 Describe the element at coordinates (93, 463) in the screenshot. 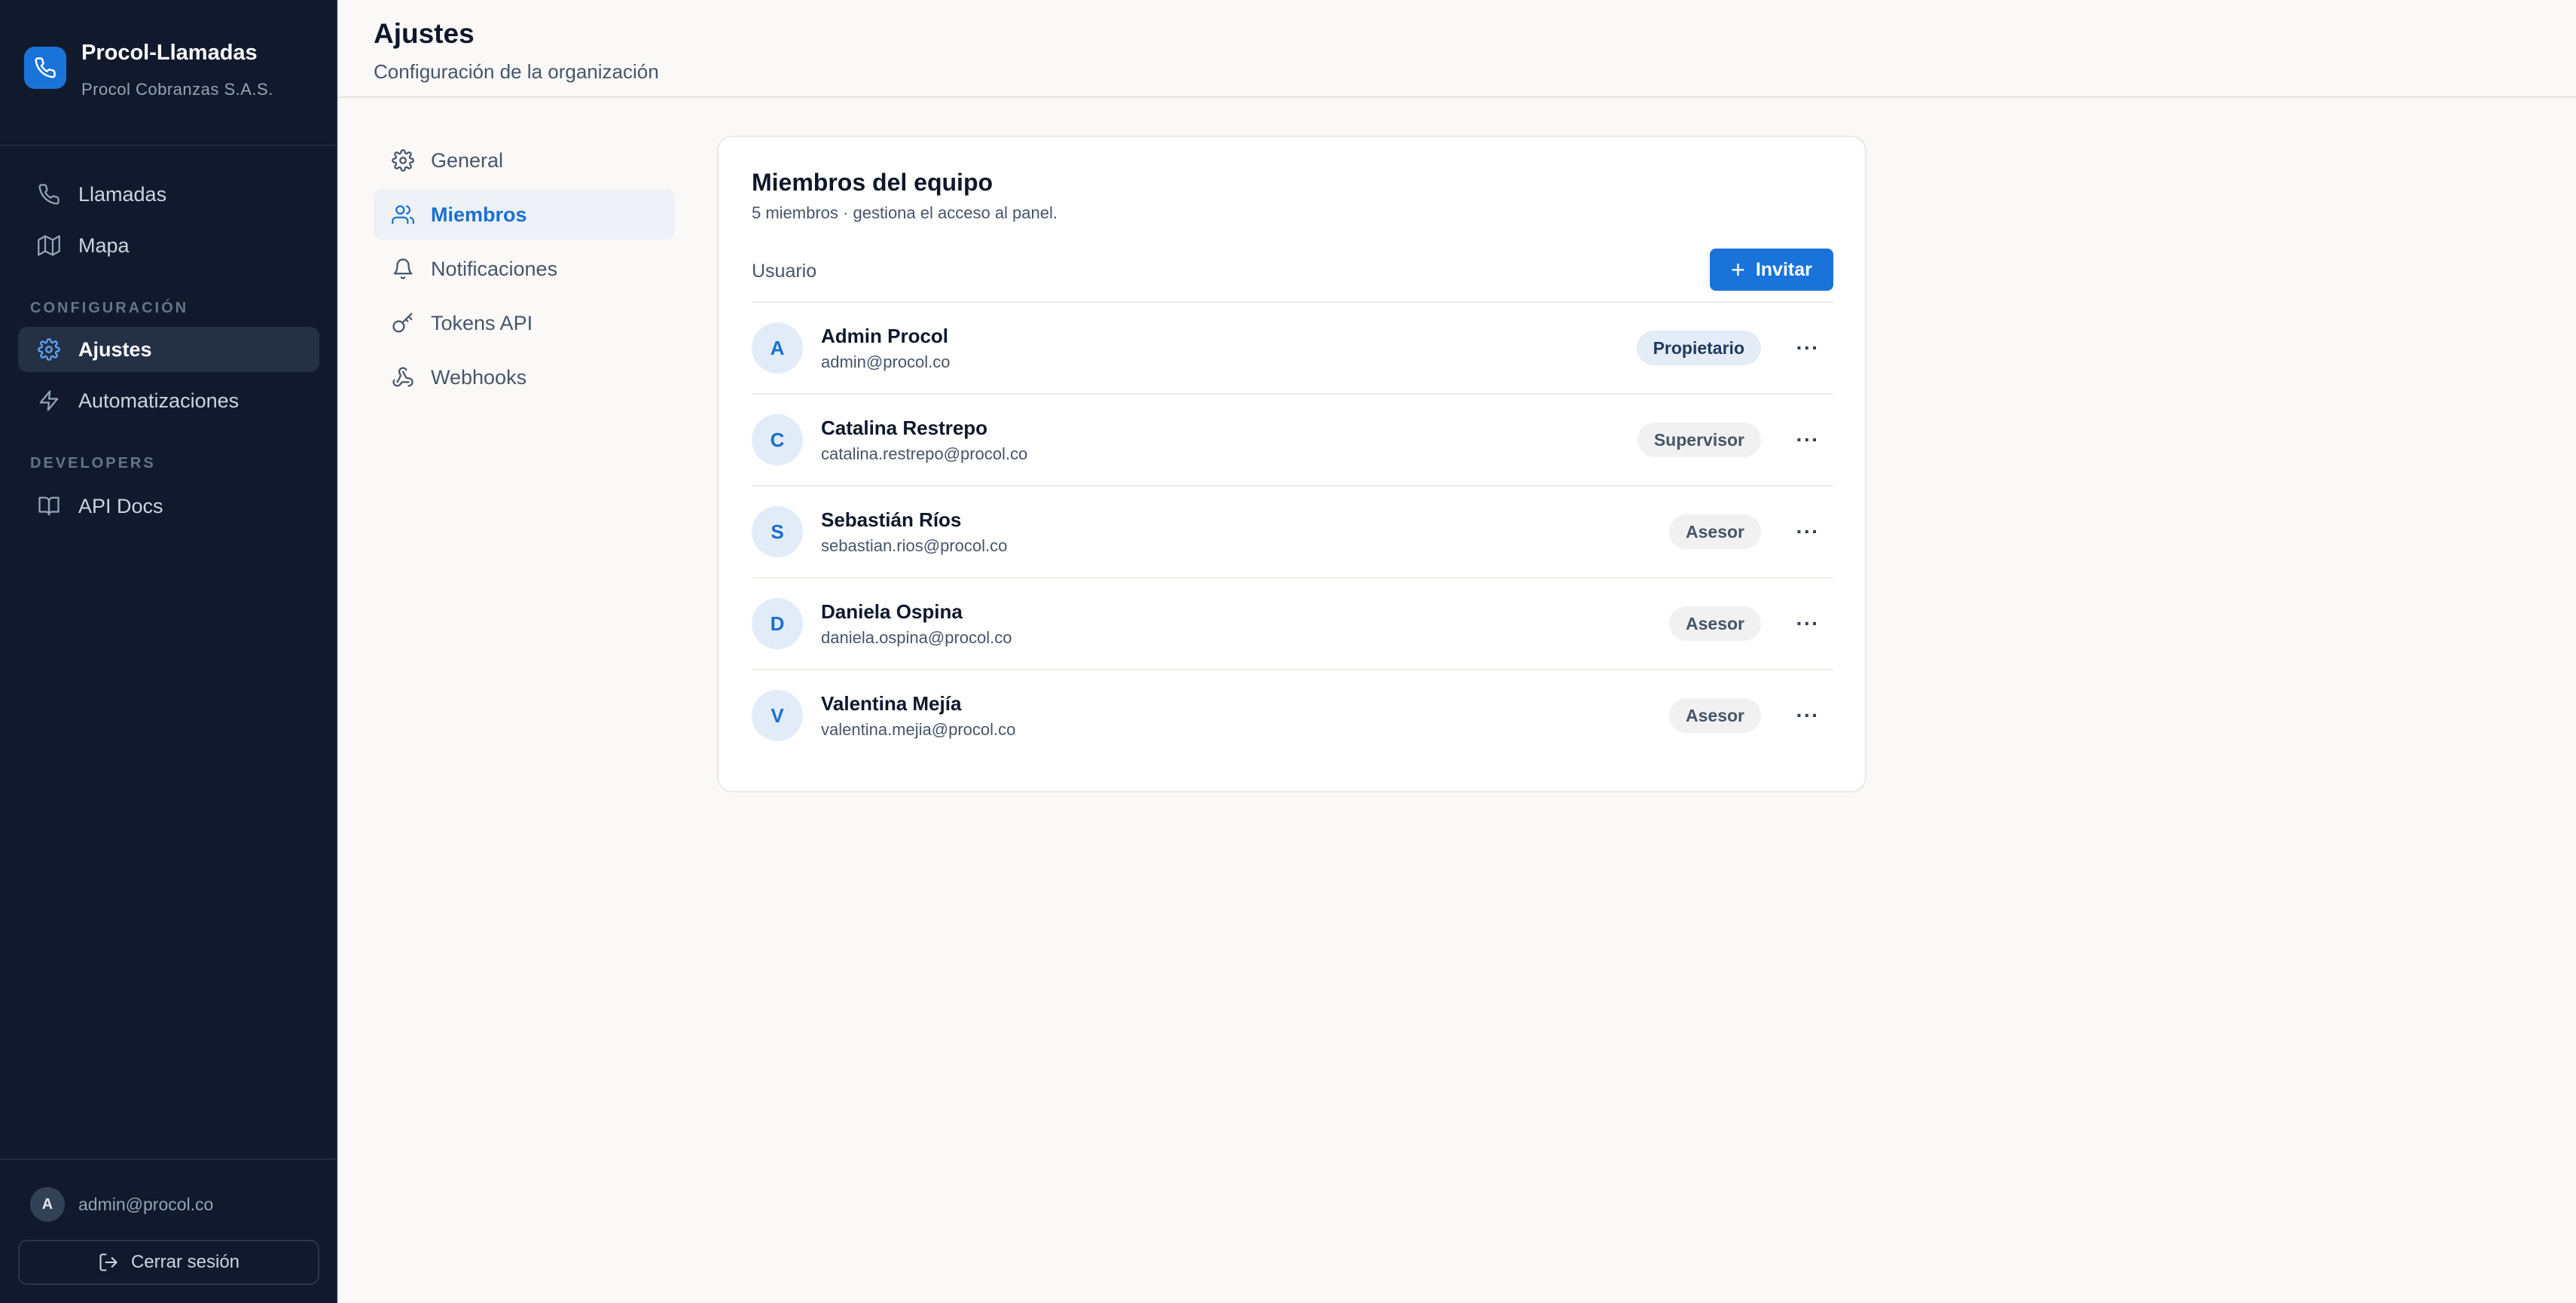

I see `section-label-developers: DEVELOPERS` at that location.